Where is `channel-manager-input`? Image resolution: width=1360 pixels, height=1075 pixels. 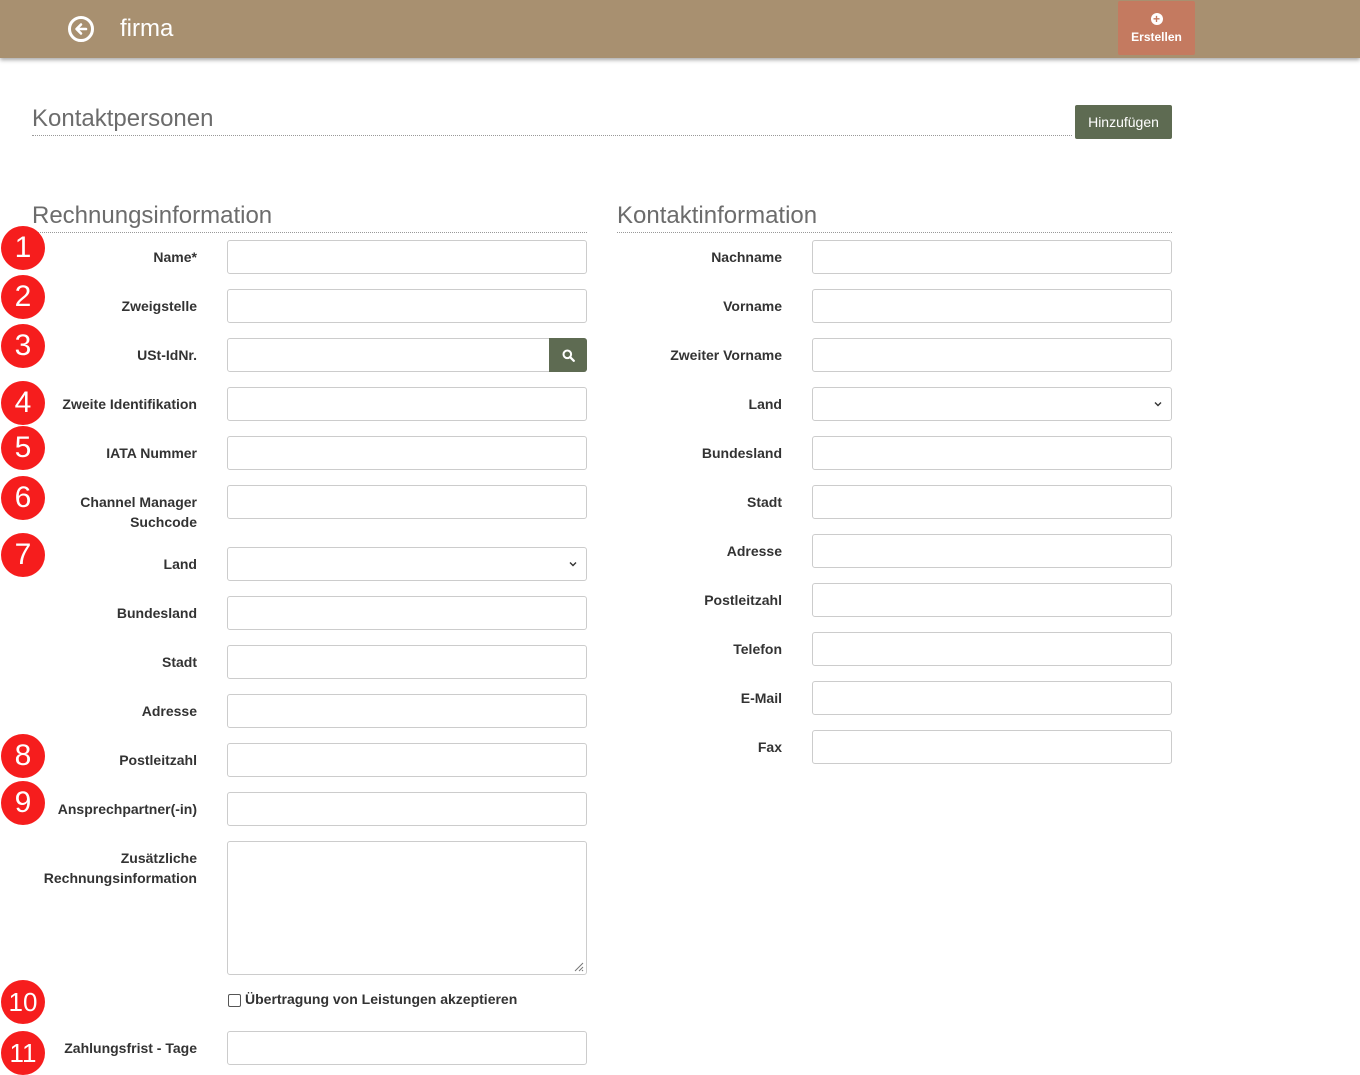
channel-manager-input is located at coordinates (407, 502).